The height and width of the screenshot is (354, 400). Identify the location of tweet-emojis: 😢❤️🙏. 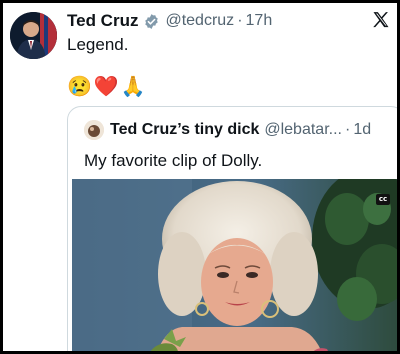
(107, 87).